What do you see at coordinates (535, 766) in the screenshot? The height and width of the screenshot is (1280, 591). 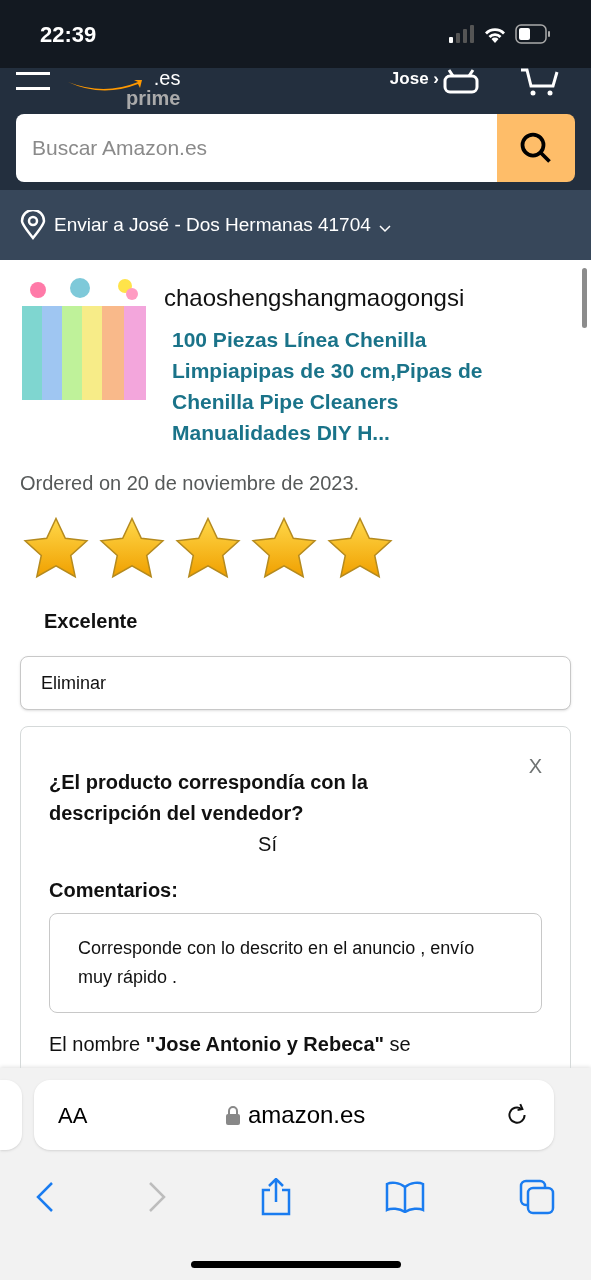 I see `close-button: X` at bounding box center [535, 766].